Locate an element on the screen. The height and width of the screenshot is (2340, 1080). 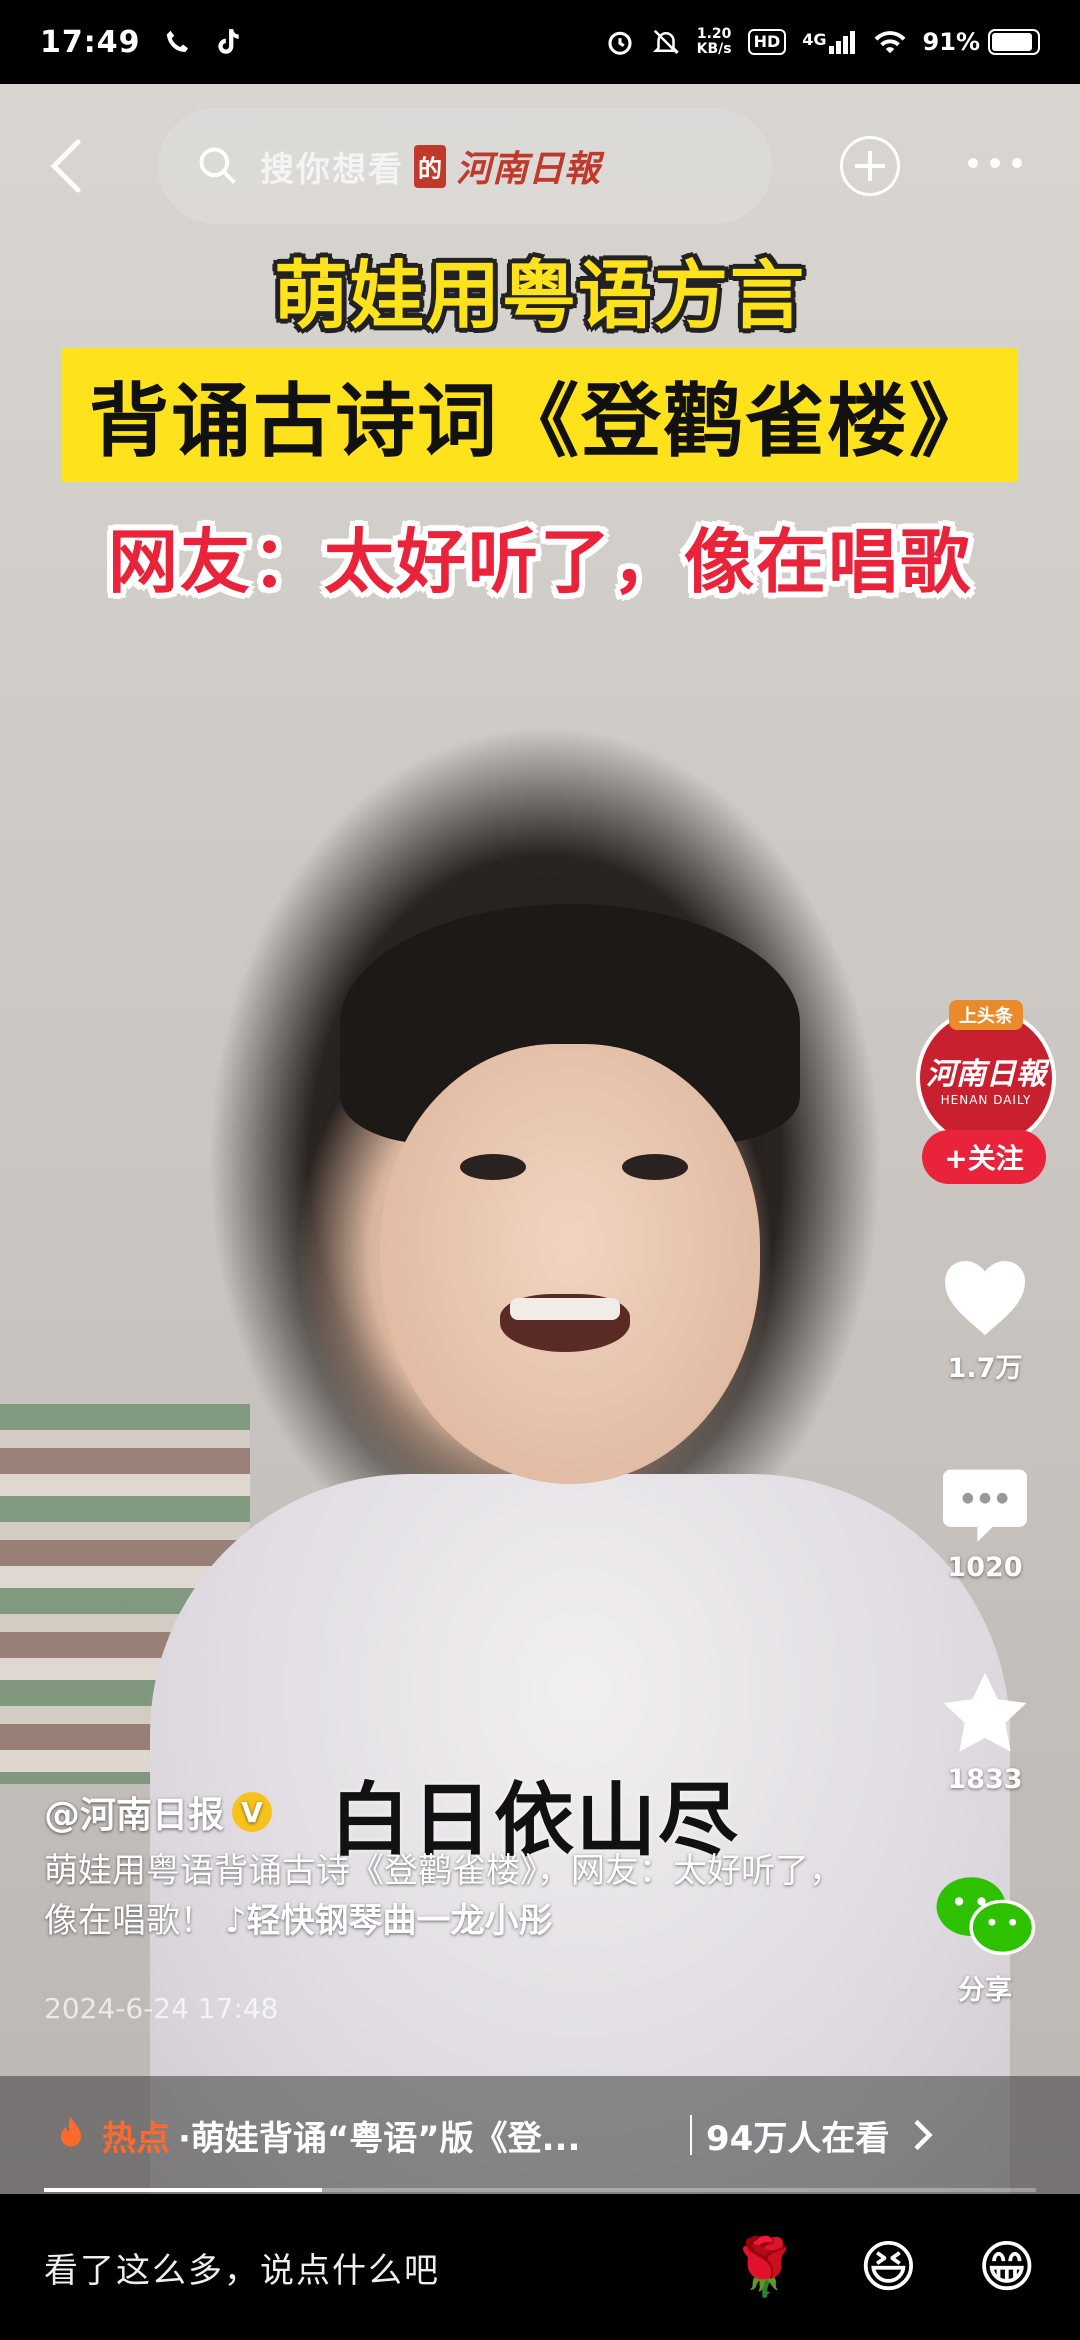
child-teeth is located at coordinates (565, 1309).